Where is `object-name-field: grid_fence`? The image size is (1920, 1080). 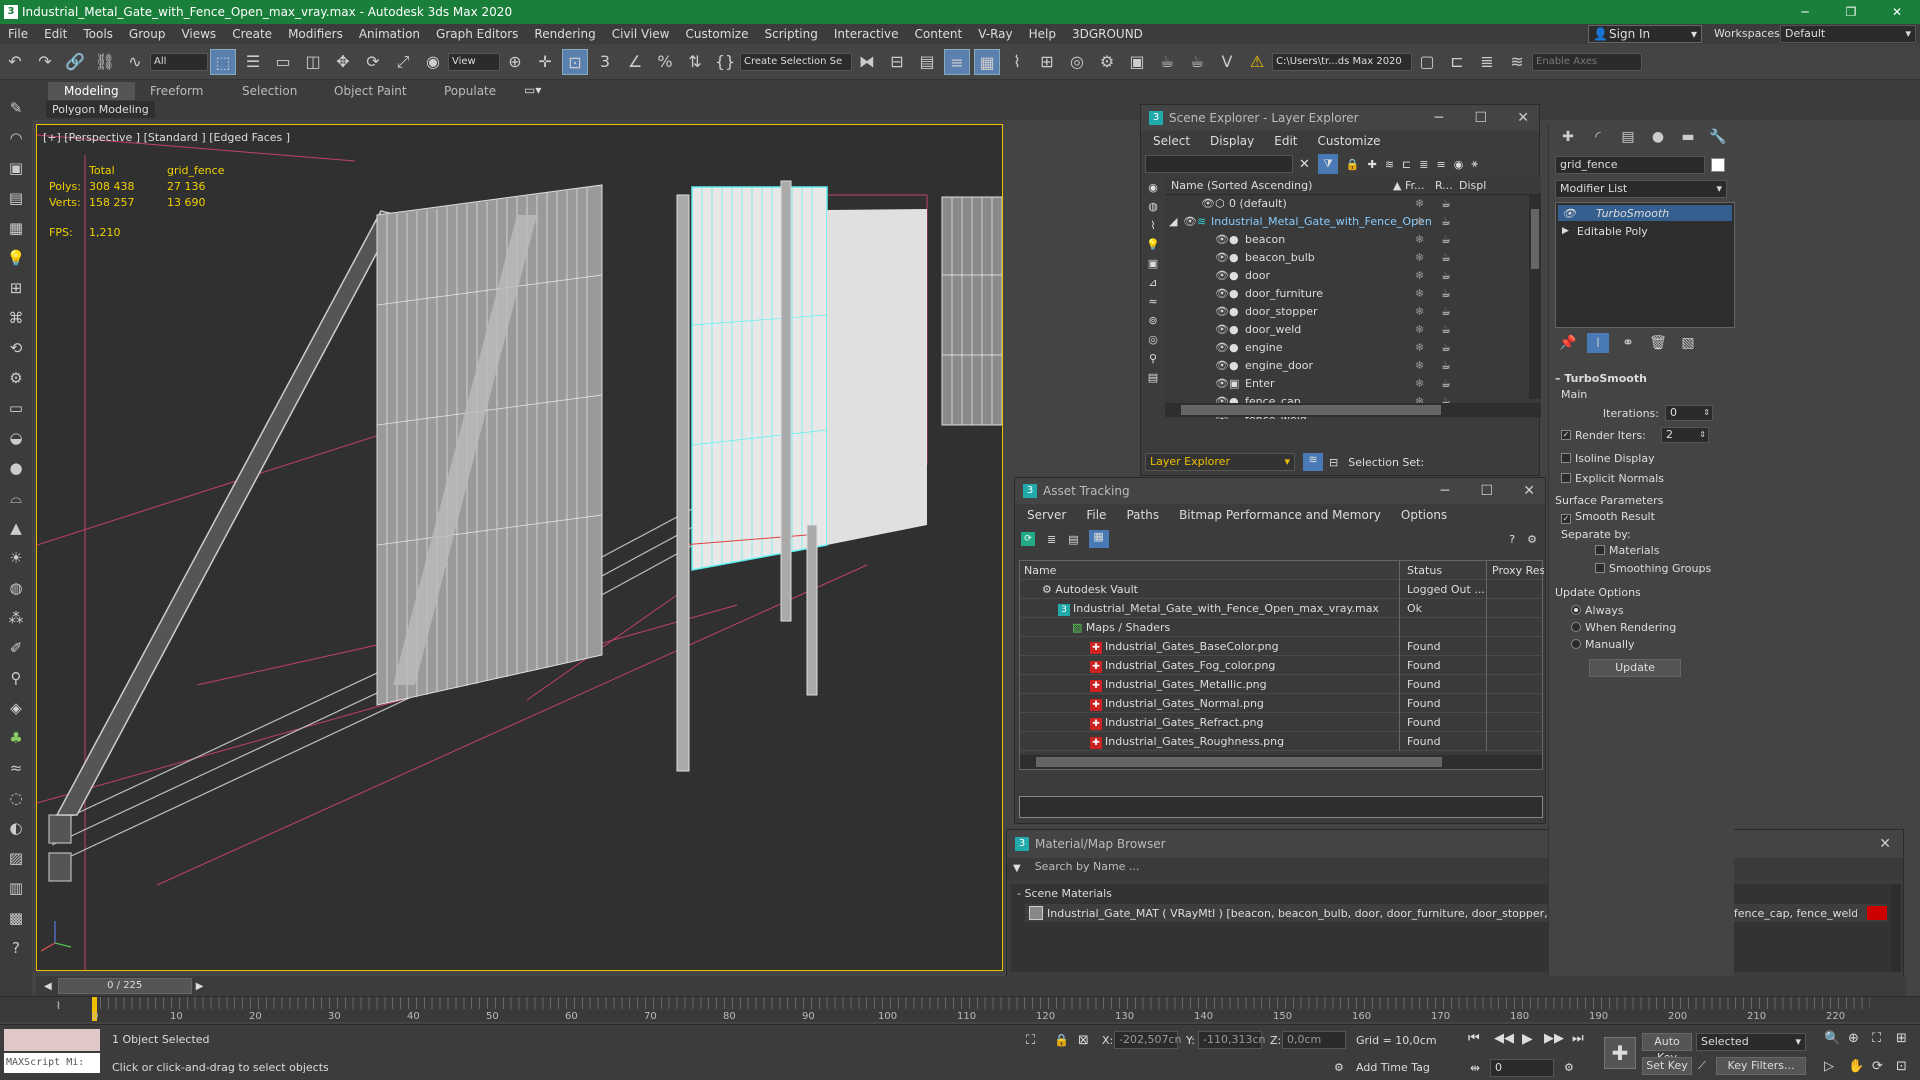
object-name-field: grid_fence is located at coordinates (1630, 165).